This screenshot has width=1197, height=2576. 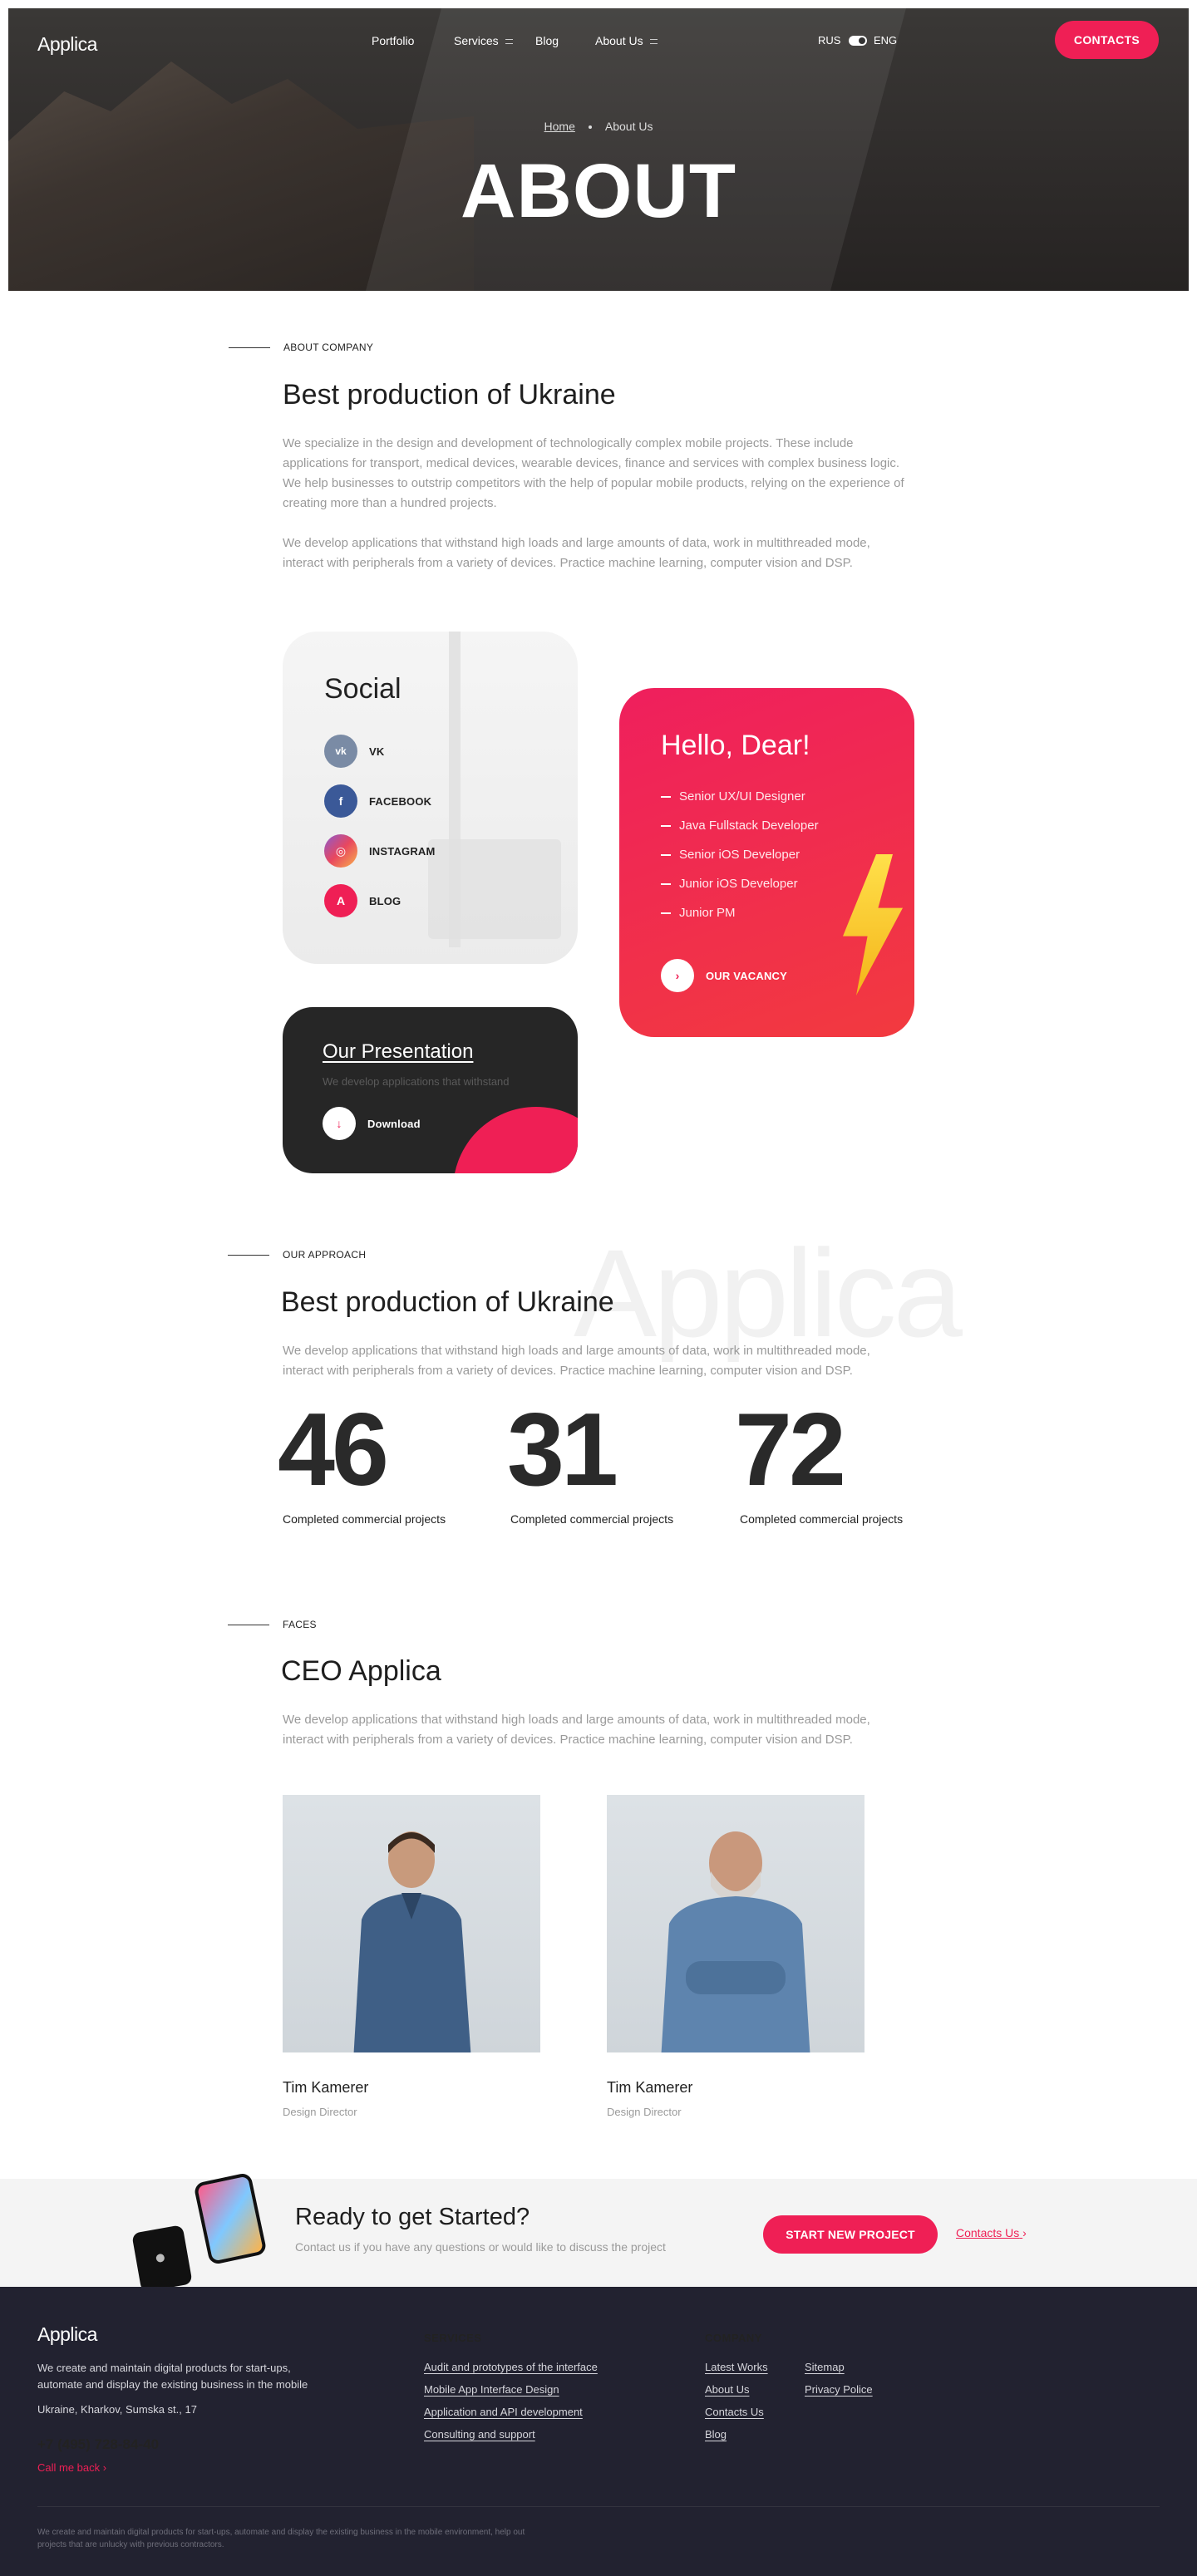 What do you see at coordinates (117, 2409) in the screenshot?
I see `footer-address: Ukraine, Kharkov, Sumska st., 17` at bounding box center [117, 2409].